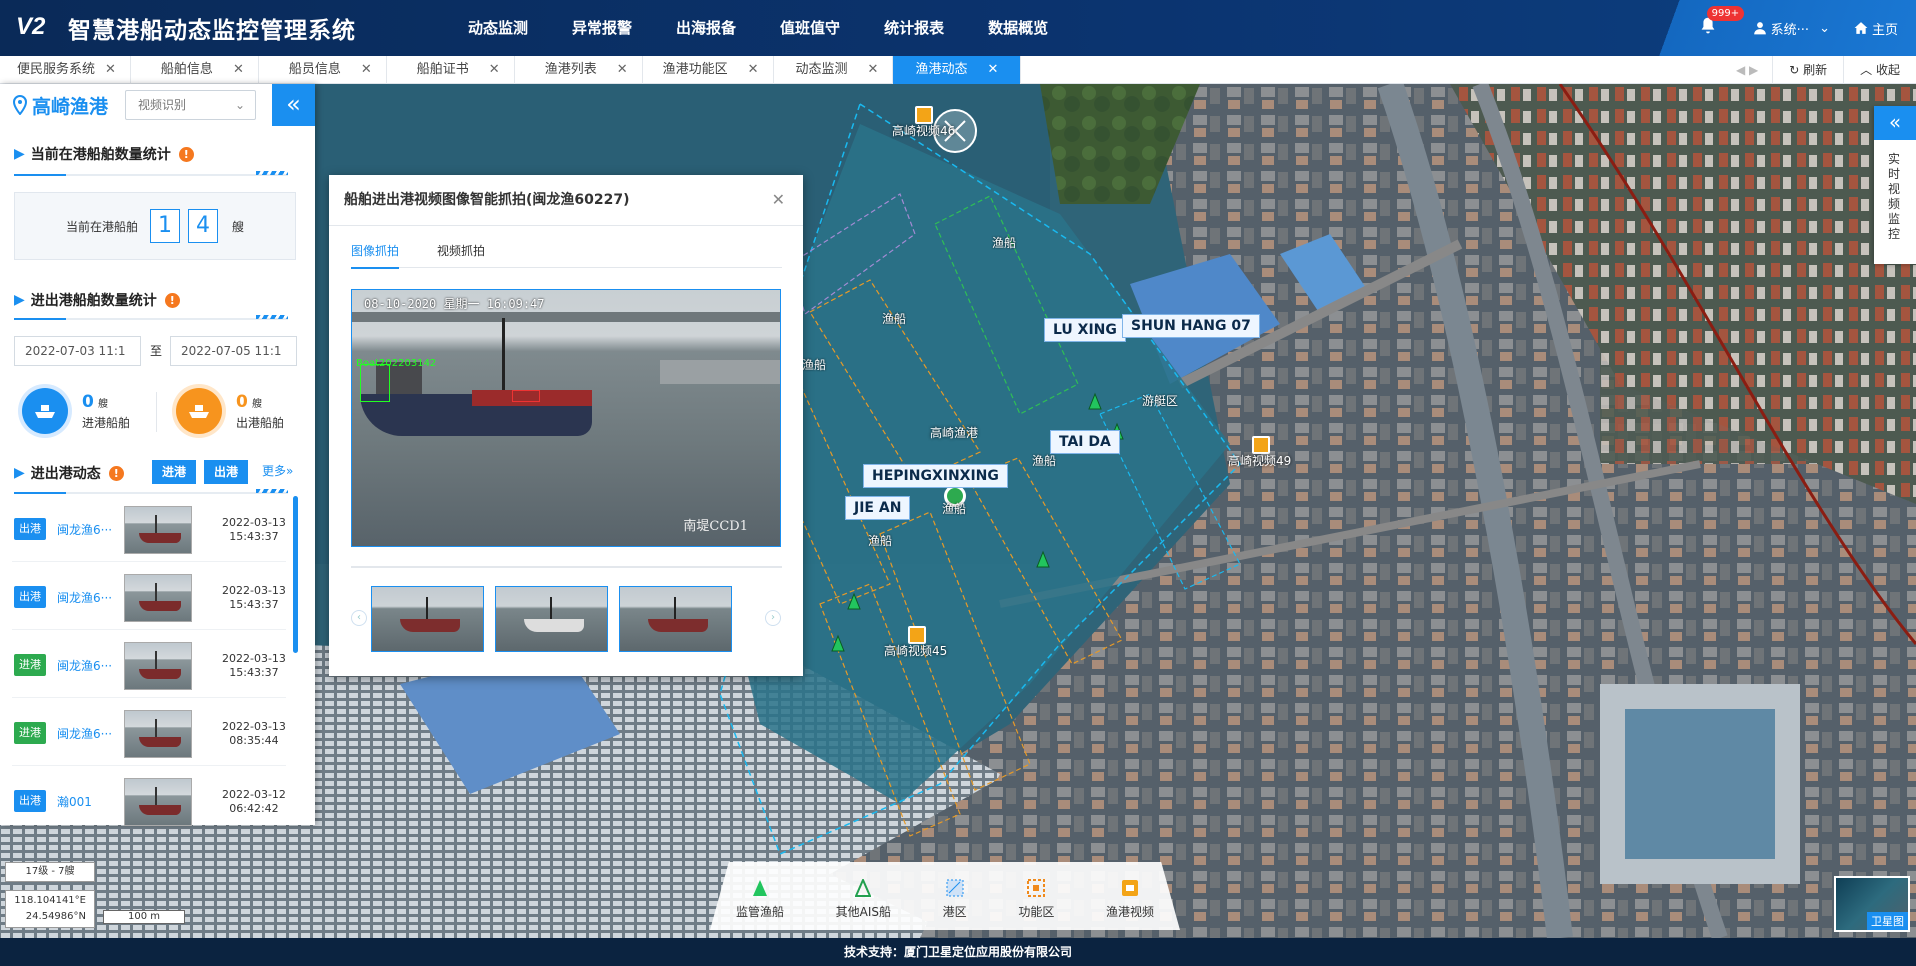  I want to click on list-item: 进港 闽龙渔6··· 2022-03-13 15:43:37, so click(149, 664).